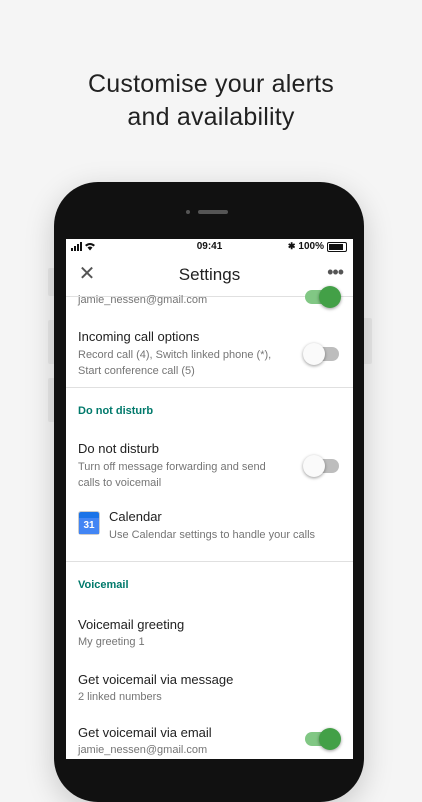  I want to click on calendar-icon: 31, so click(89, 523).